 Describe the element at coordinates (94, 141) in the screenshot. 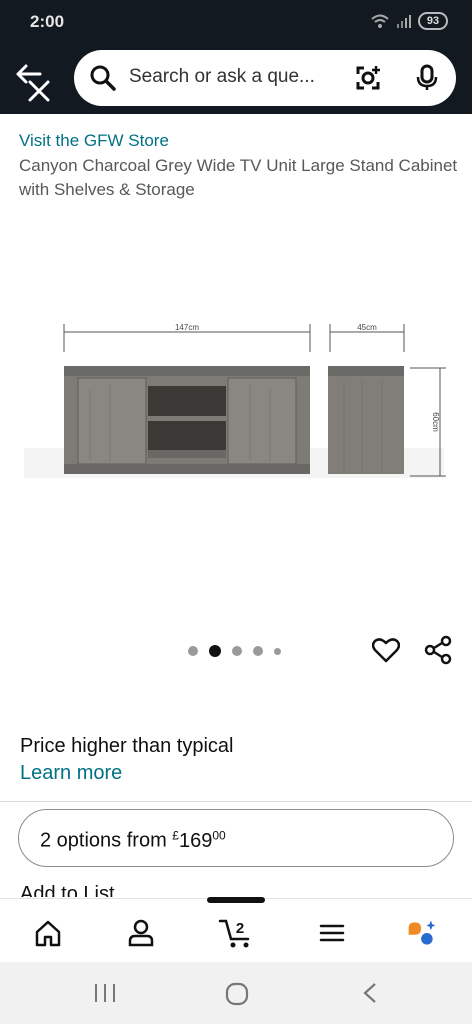

I see `store-link: Visit the GFW Store` at that location.